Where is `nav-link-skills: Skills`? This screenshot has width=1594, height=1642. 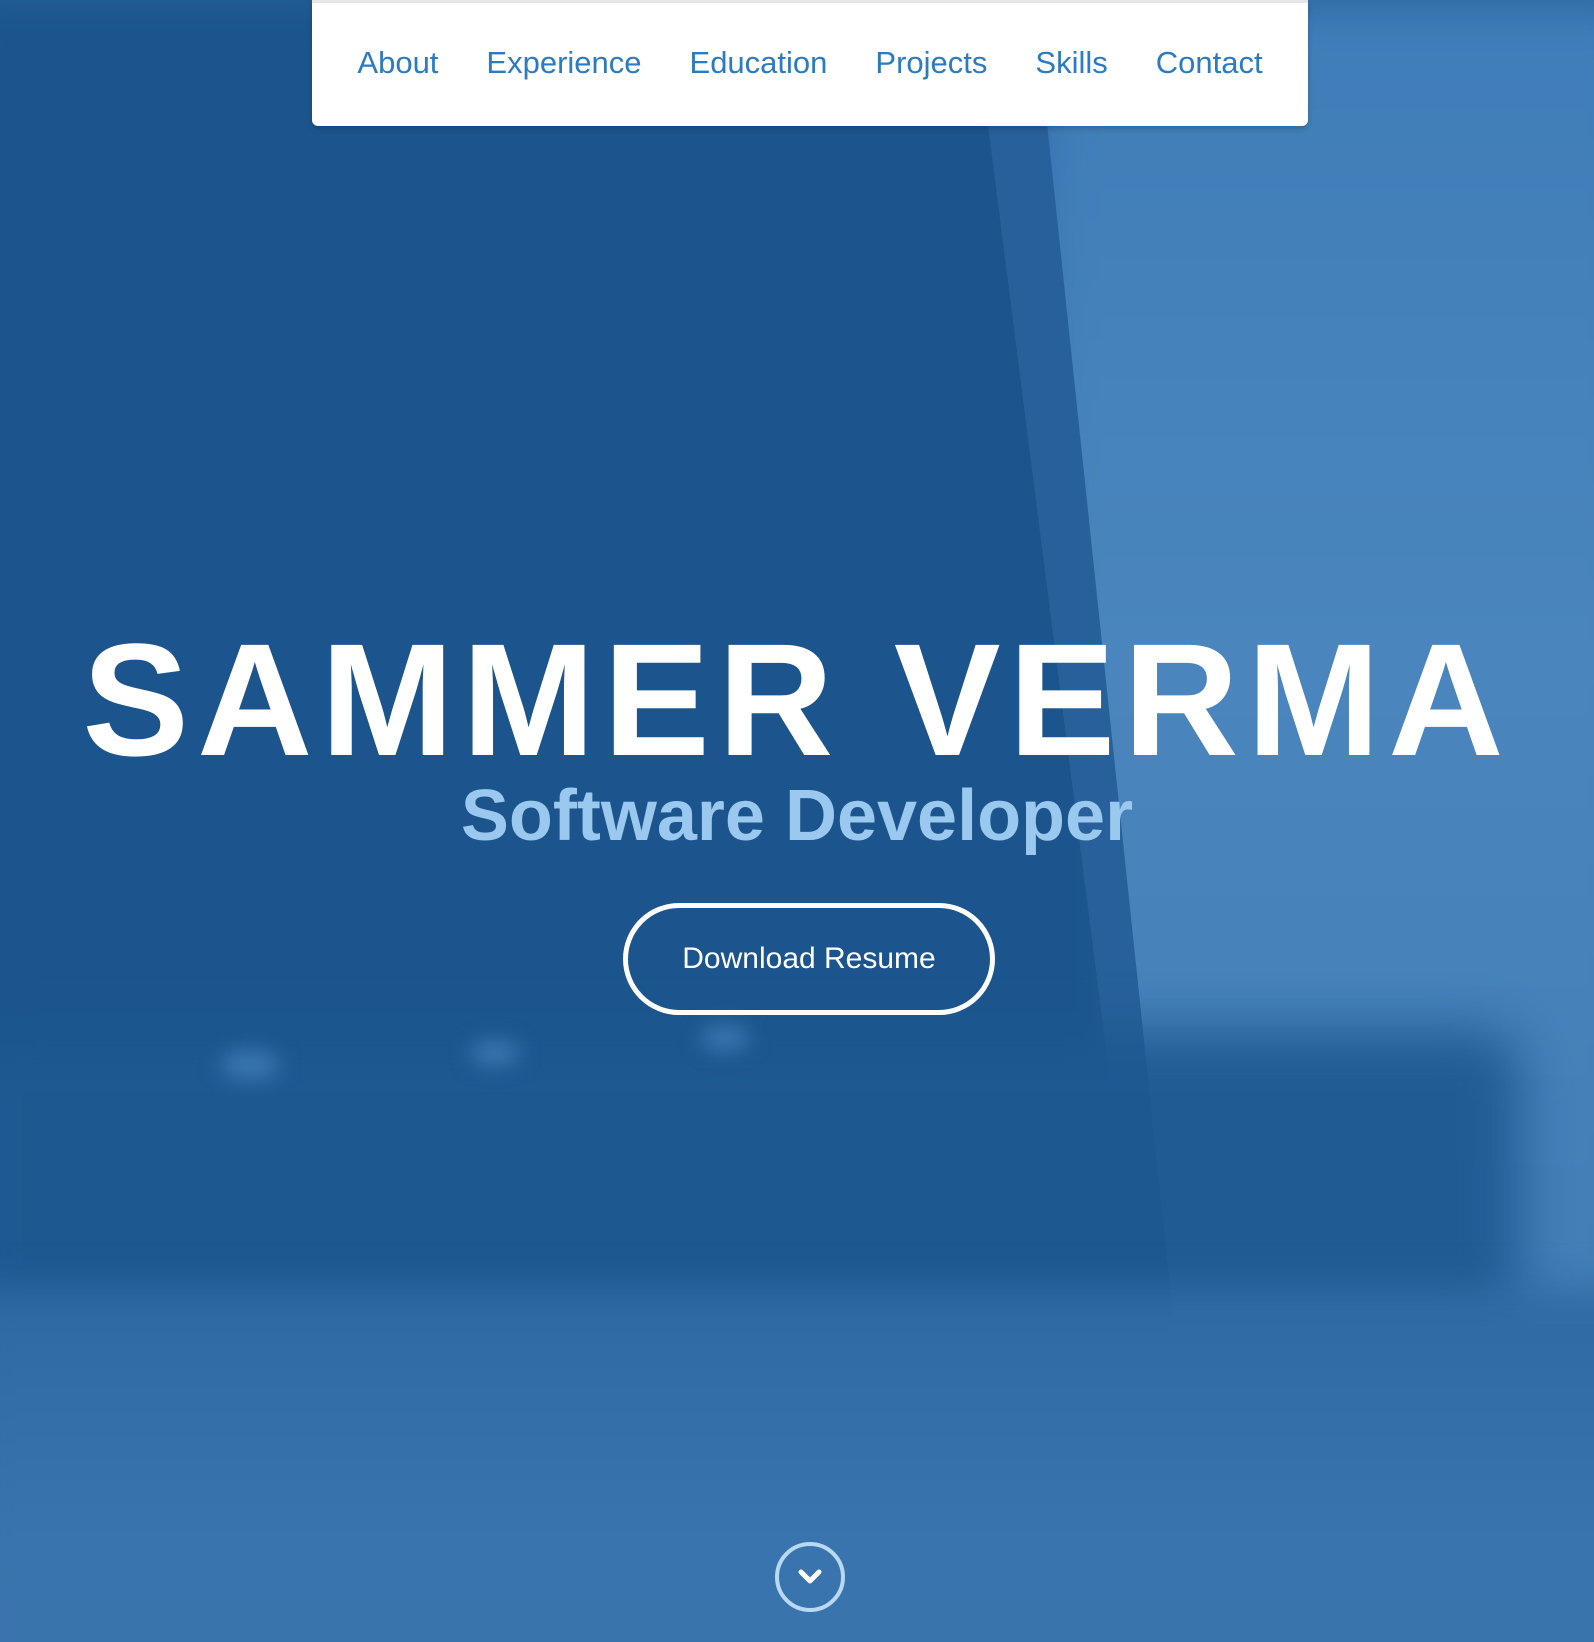 nav-link-skills: Skills is located at coordinates (1071, 62).